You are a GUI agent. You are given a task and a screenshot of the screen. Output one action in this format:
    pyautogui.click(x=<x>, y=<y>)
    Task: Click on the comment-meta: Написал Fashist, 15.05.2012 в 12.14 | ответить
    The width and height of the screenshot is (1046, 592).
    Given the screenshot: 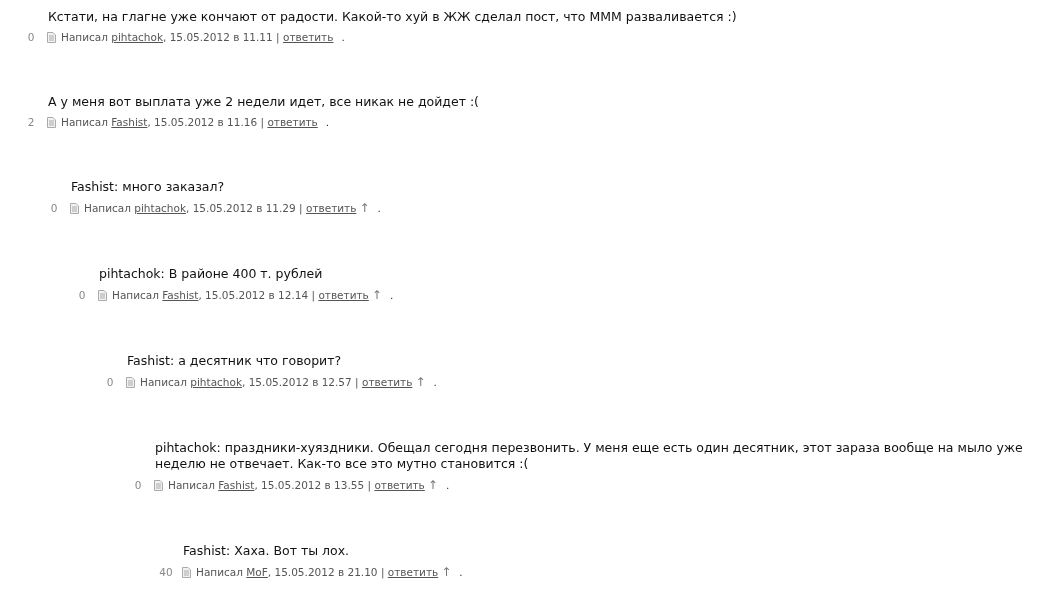 What is the action you would take?
    pyautogui.click(x=240, y=295)
    